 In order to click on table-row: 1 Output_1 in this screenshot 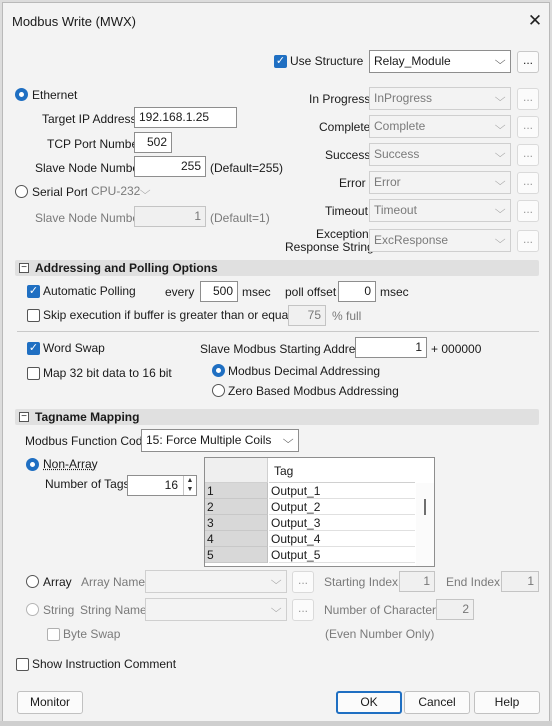, I will do `click(310, 491)`.